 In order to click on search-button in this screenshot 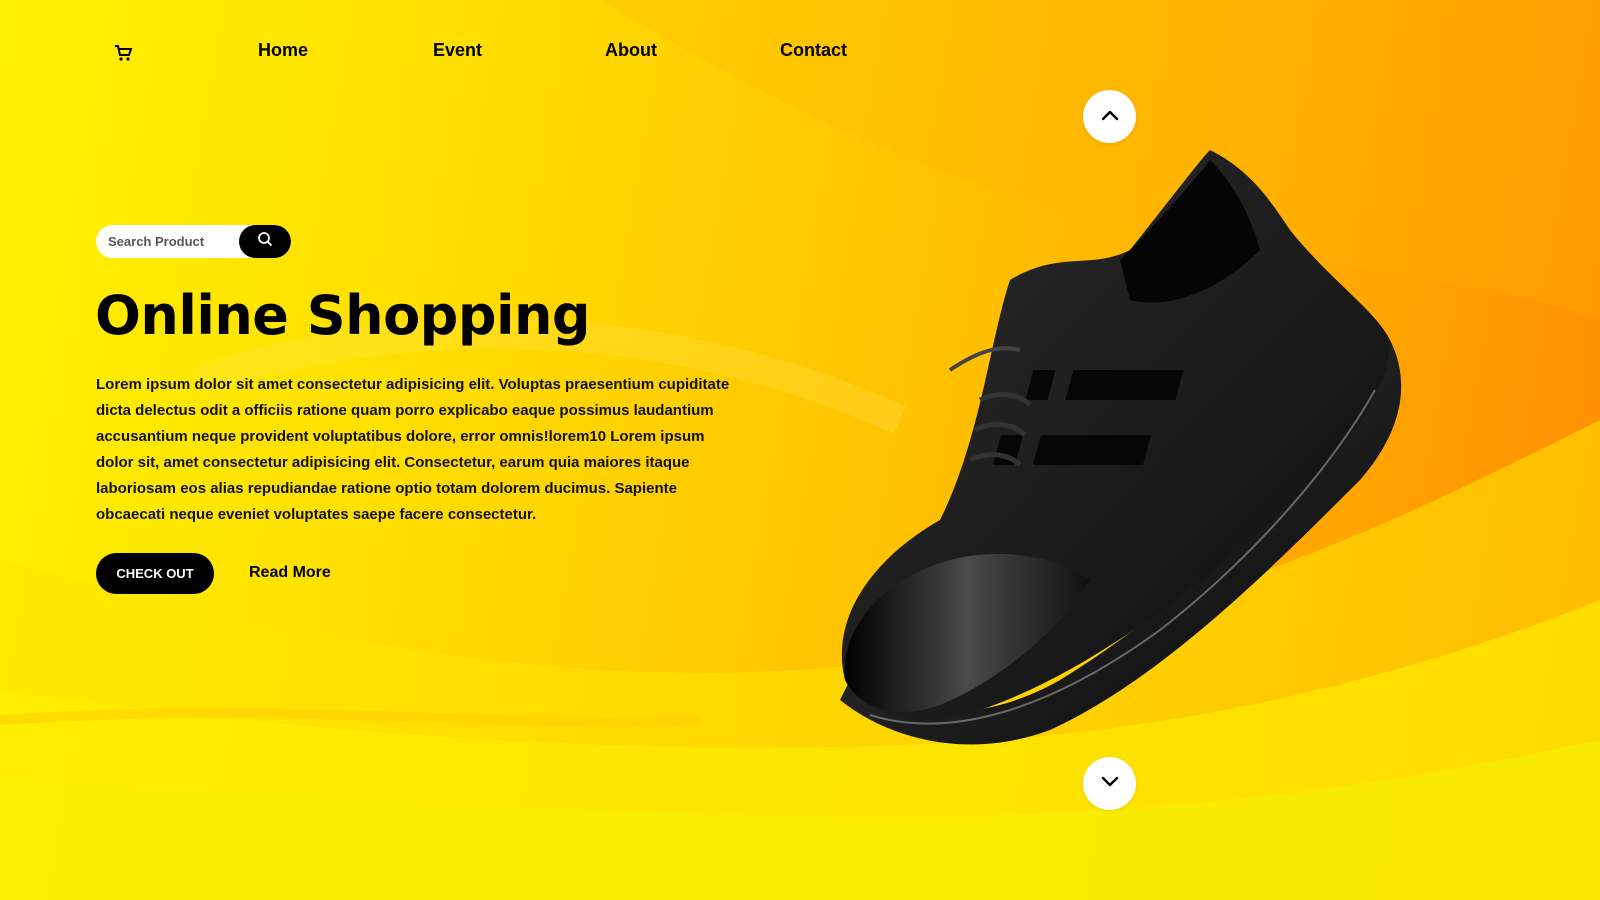, I will do `click(265, 241)`.